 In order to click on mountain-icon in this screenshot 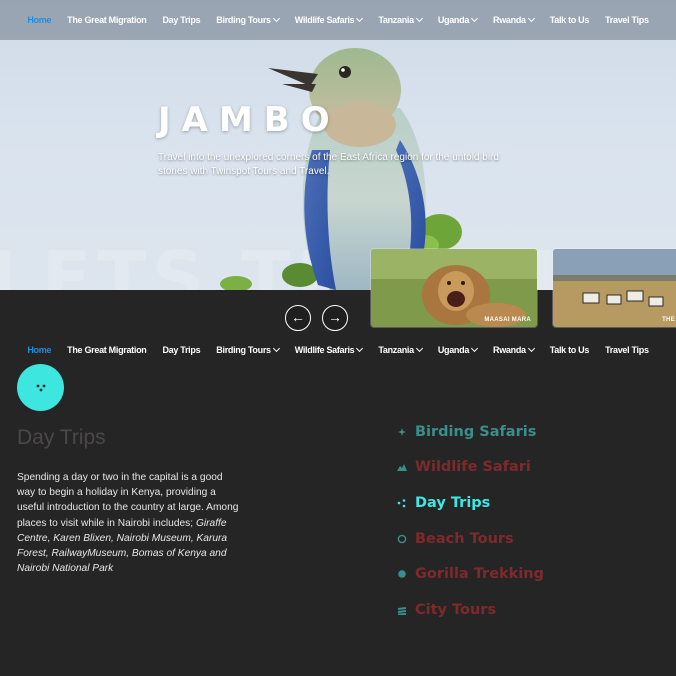, I will do `click(402, 467)`.